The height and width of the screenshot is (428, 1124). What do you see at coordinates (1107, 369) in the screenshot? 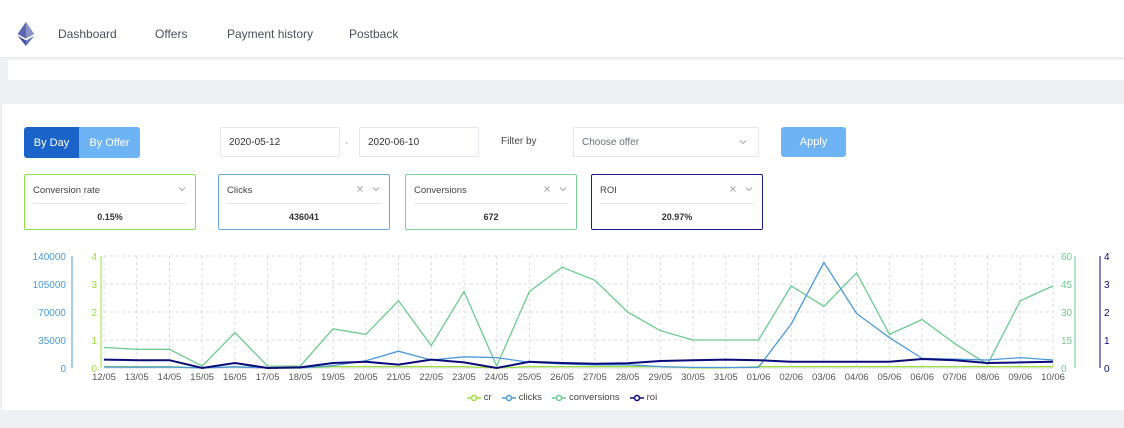
I see `roi-tick-label: 0` at bounding box center [1107, 369].